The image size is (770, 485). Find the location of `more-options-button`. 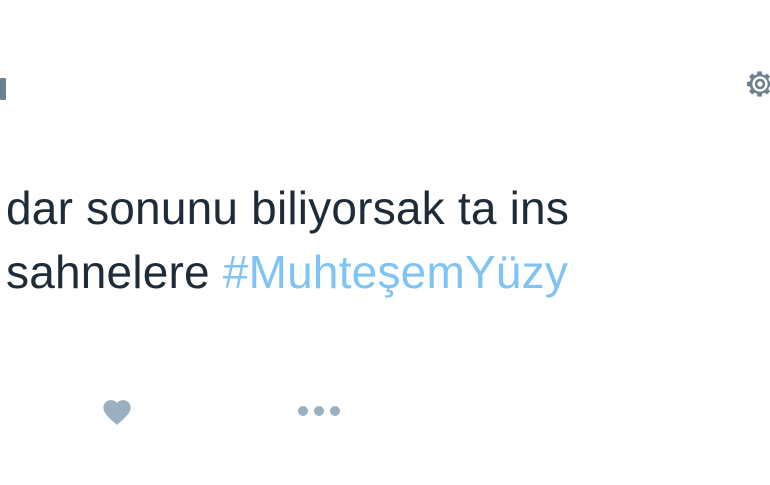

more-options-button is located at coordinates (319, 413).